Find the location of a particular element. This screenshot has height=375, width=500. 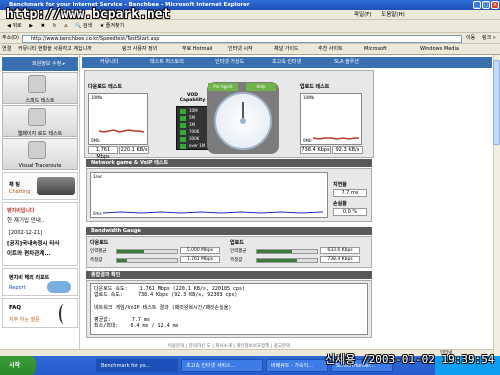

link-item: 커뮤니티 현황을 사용하고 계십니까 is located at coordinates (55, 49).